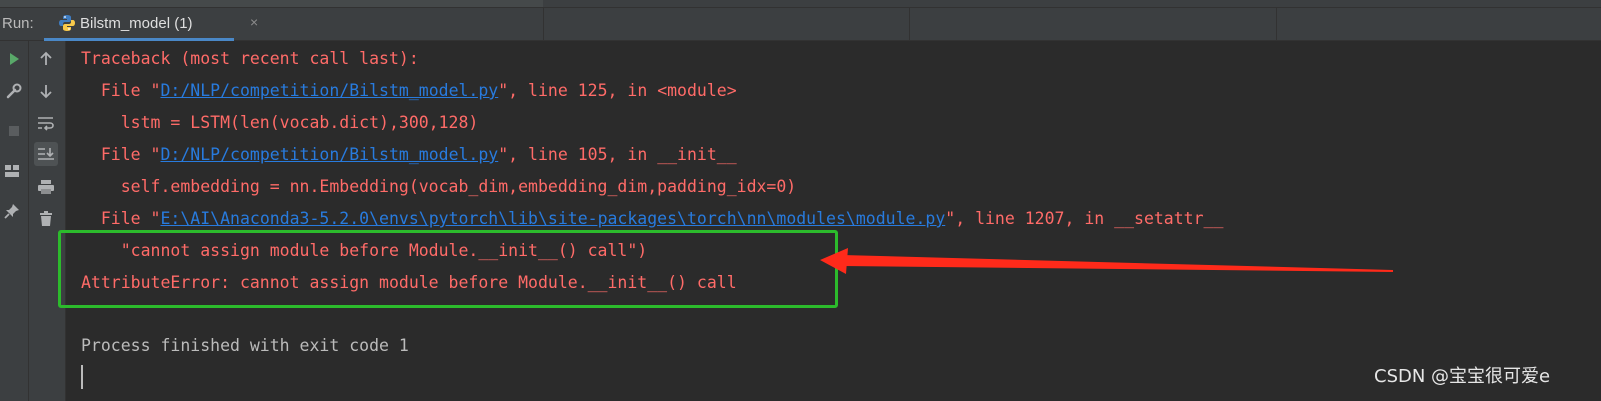 This screenshot has width=1601, height=401. I want to click on watermark: CSDN @宝宝很可爱e, so click(1462, 376).